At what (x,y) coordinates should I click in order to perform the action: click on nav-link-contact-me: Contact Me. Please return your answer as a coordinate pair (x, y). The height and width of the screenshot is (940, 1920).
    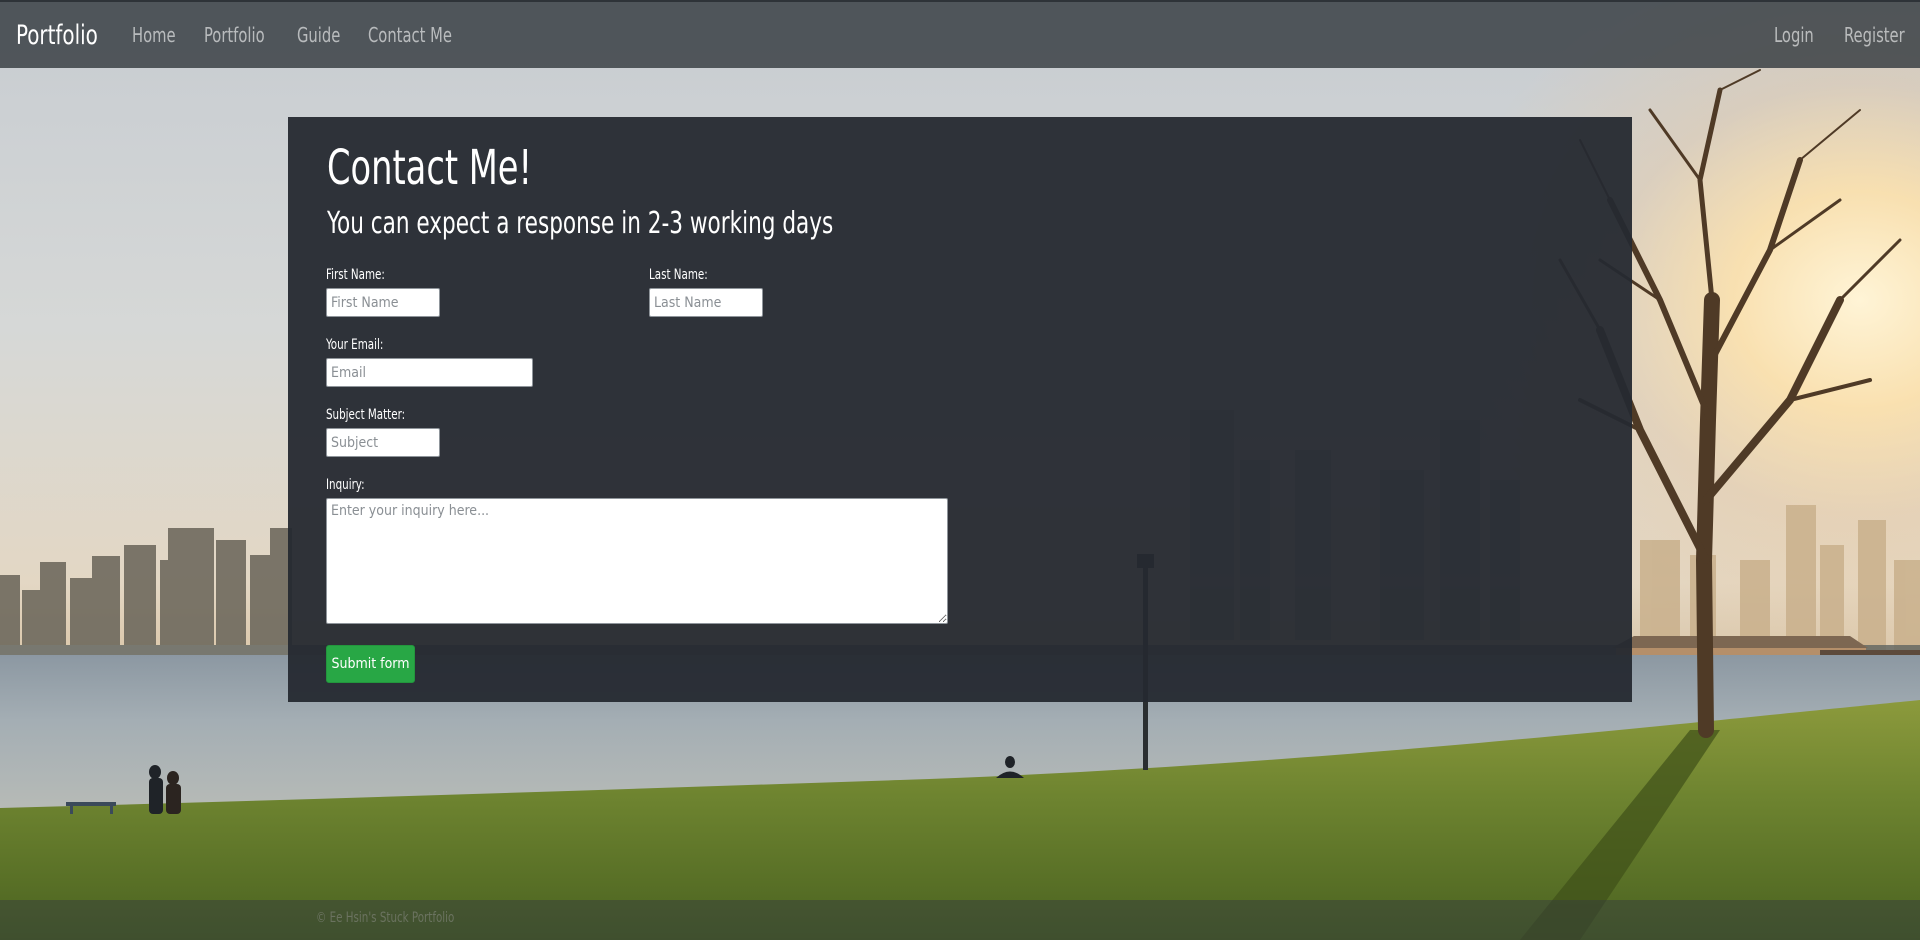
    Looking at the image, I should click on (413, 35).